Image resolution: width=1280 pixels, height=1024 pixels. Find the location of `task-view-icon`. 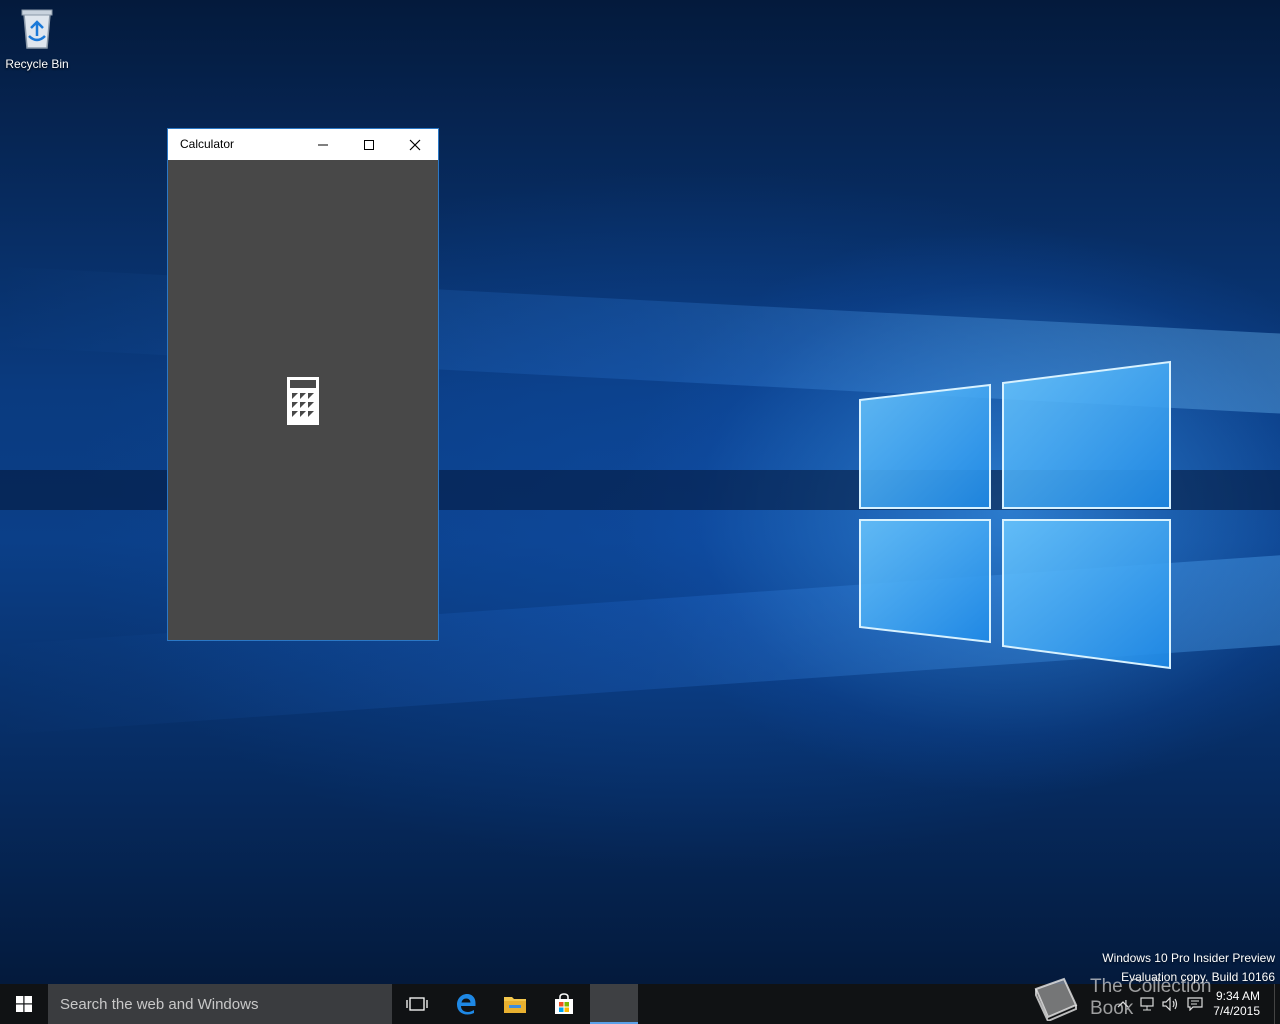

task-view-icon is located at coordinates (416, 1004).